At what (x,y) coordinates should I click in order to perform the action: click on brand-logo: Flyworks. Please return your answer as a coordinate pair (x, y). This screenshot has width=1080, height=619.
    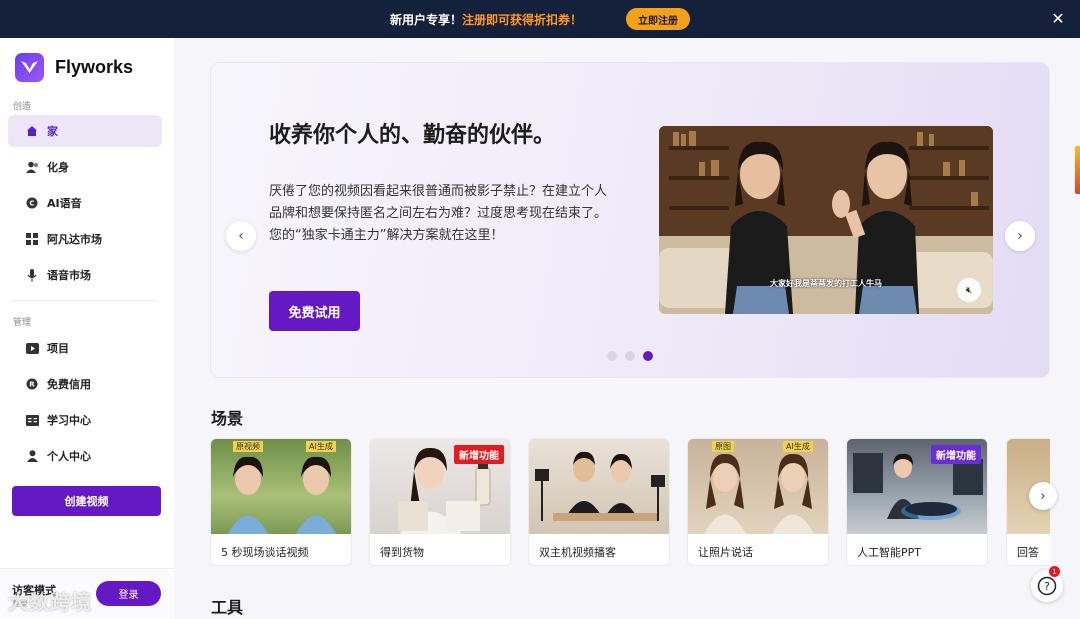
    Looking at the image, I should click on (74, 67).